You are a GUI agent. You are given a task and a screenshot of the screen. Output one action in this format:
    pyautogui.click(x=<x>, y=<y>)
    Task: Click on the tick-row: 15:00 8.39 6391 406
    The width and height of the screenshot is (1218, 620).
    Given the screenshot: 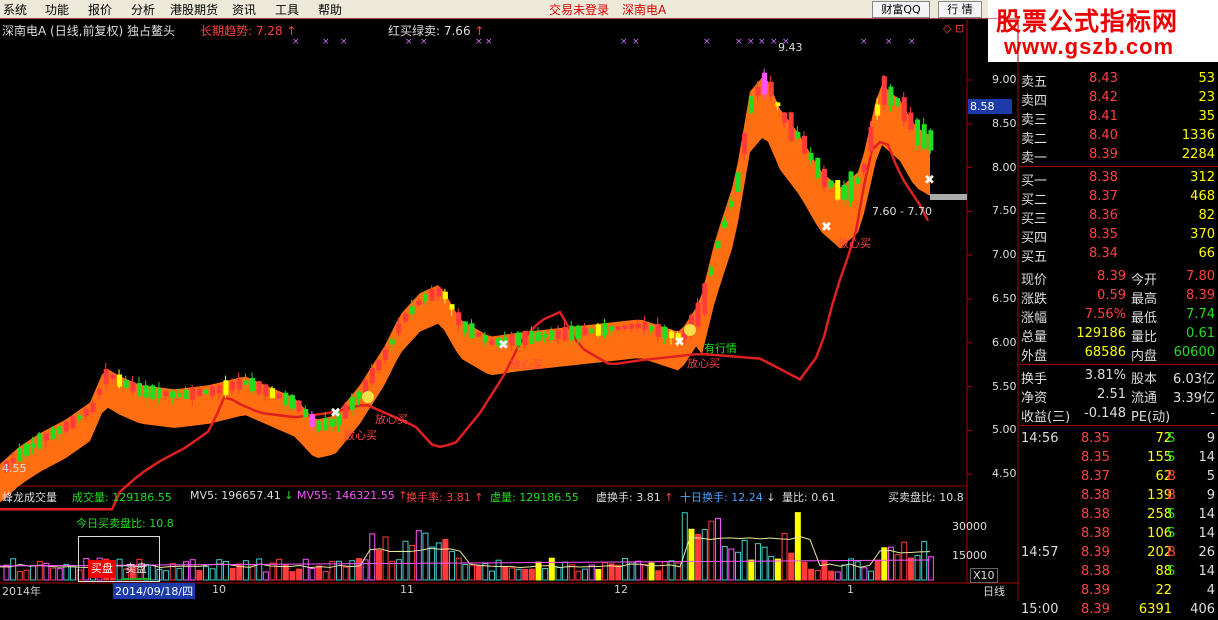 What is the action you would take?
    pyautogui.click(x=1118, y=609)
    